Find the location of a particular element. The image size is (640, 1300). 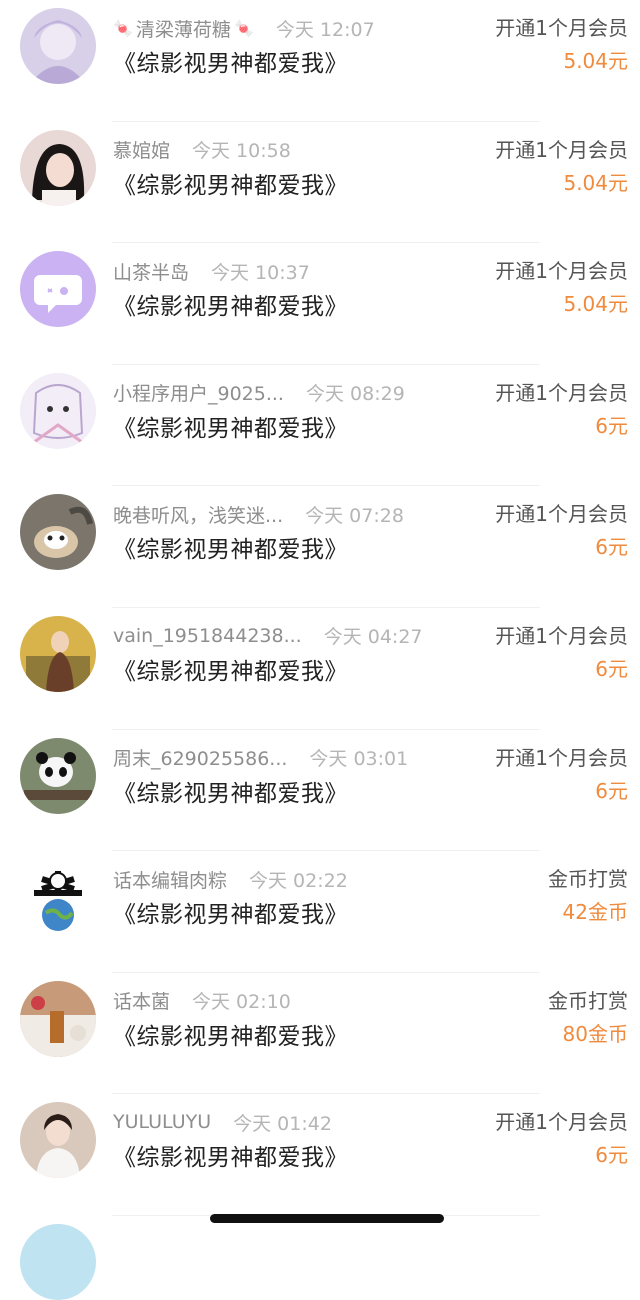

meta-line: YULULUYU 今天 01:42 is located at coordinates (222, 1122).